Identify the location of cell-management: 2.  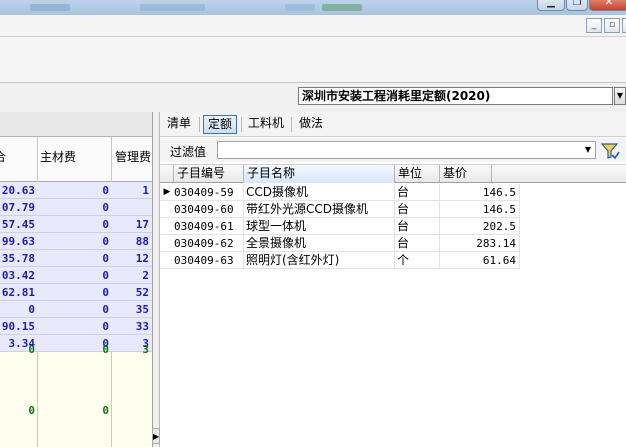
(145, 275).